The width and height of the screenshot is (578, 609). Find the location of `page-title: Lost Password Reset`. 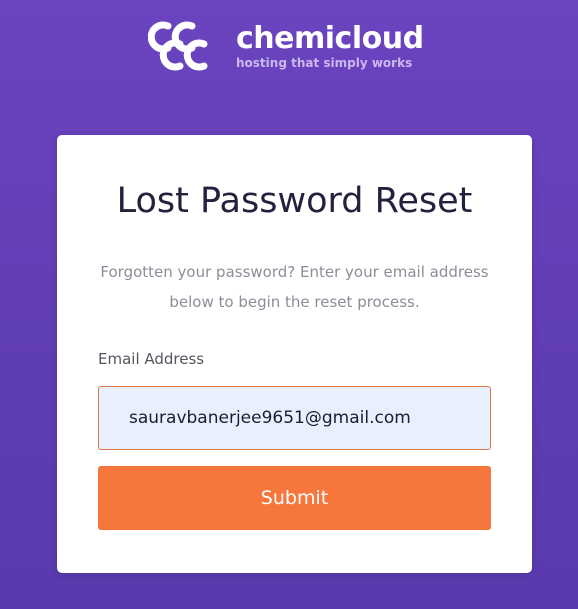

page-title: Lost Password Reset is located at coordinates (294, 201).